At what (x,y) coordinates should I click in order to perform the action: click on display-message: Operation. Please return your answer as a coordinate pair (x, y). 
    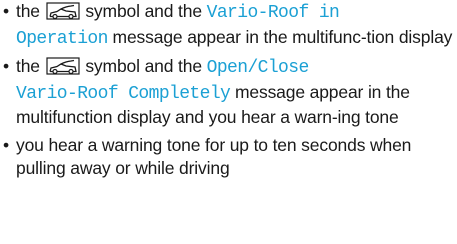
    Looking at the image, I should click on (62, 38).